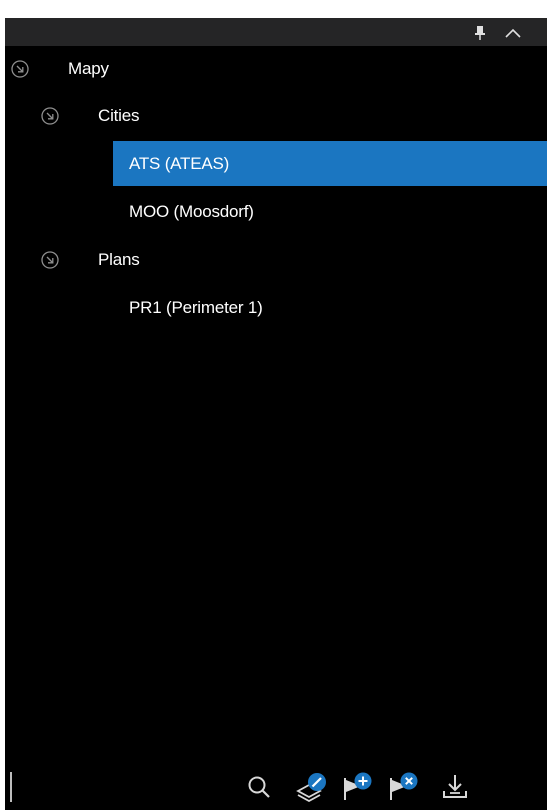  I want to click on pin-button, so click(480, 33).